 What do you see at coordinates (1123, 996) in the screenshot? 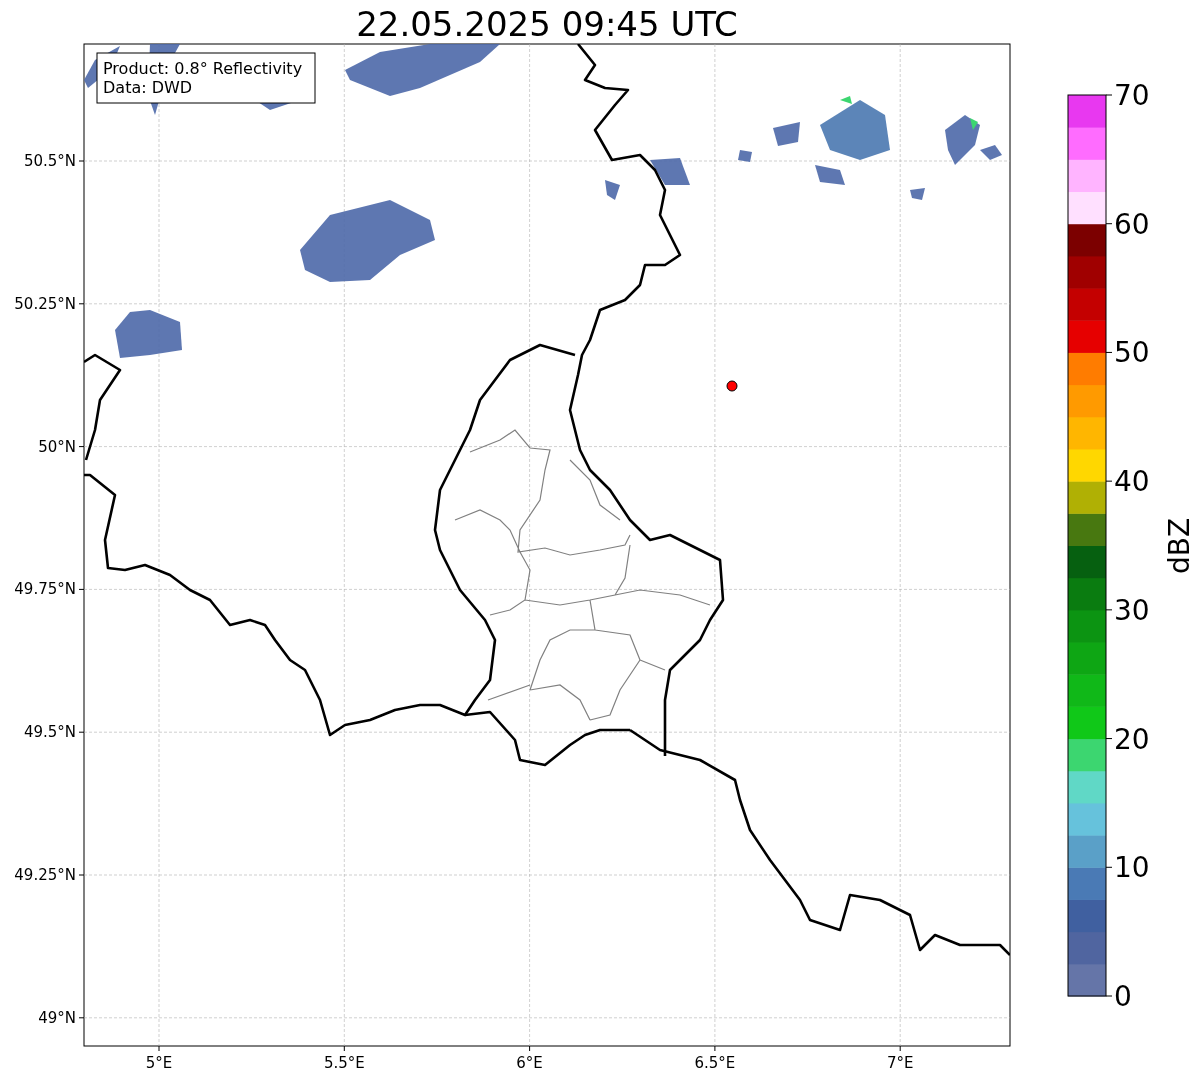
I see `colorbar-tick-label: 0` at bounding box center [1123, 996].